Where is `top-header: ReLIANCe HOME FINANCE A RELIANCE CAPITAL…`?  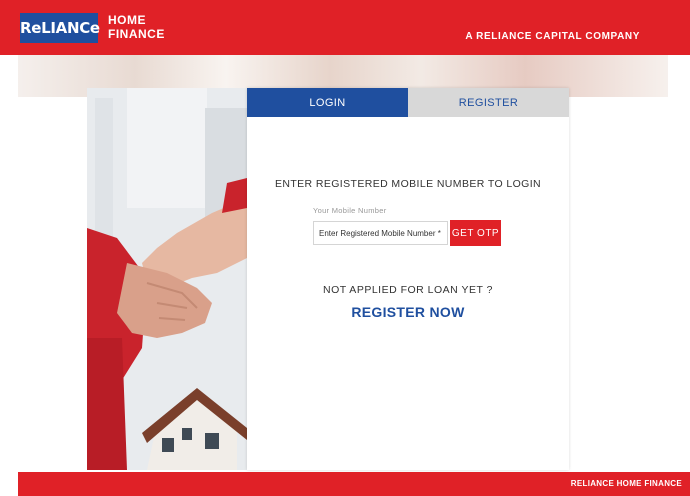 top-header: ReLIANCe HOME FINANCE A RELIANCE CAPITAL… is located at coordinates (345, 27).